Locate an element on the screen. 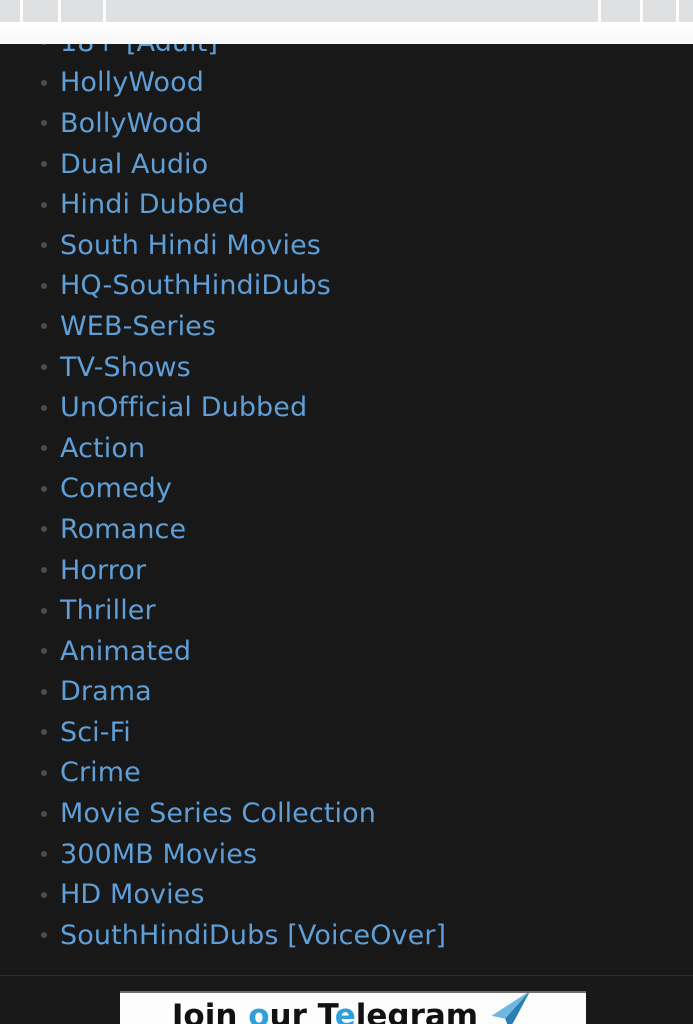  category-link: Animated is located at coordinates (125, 651).